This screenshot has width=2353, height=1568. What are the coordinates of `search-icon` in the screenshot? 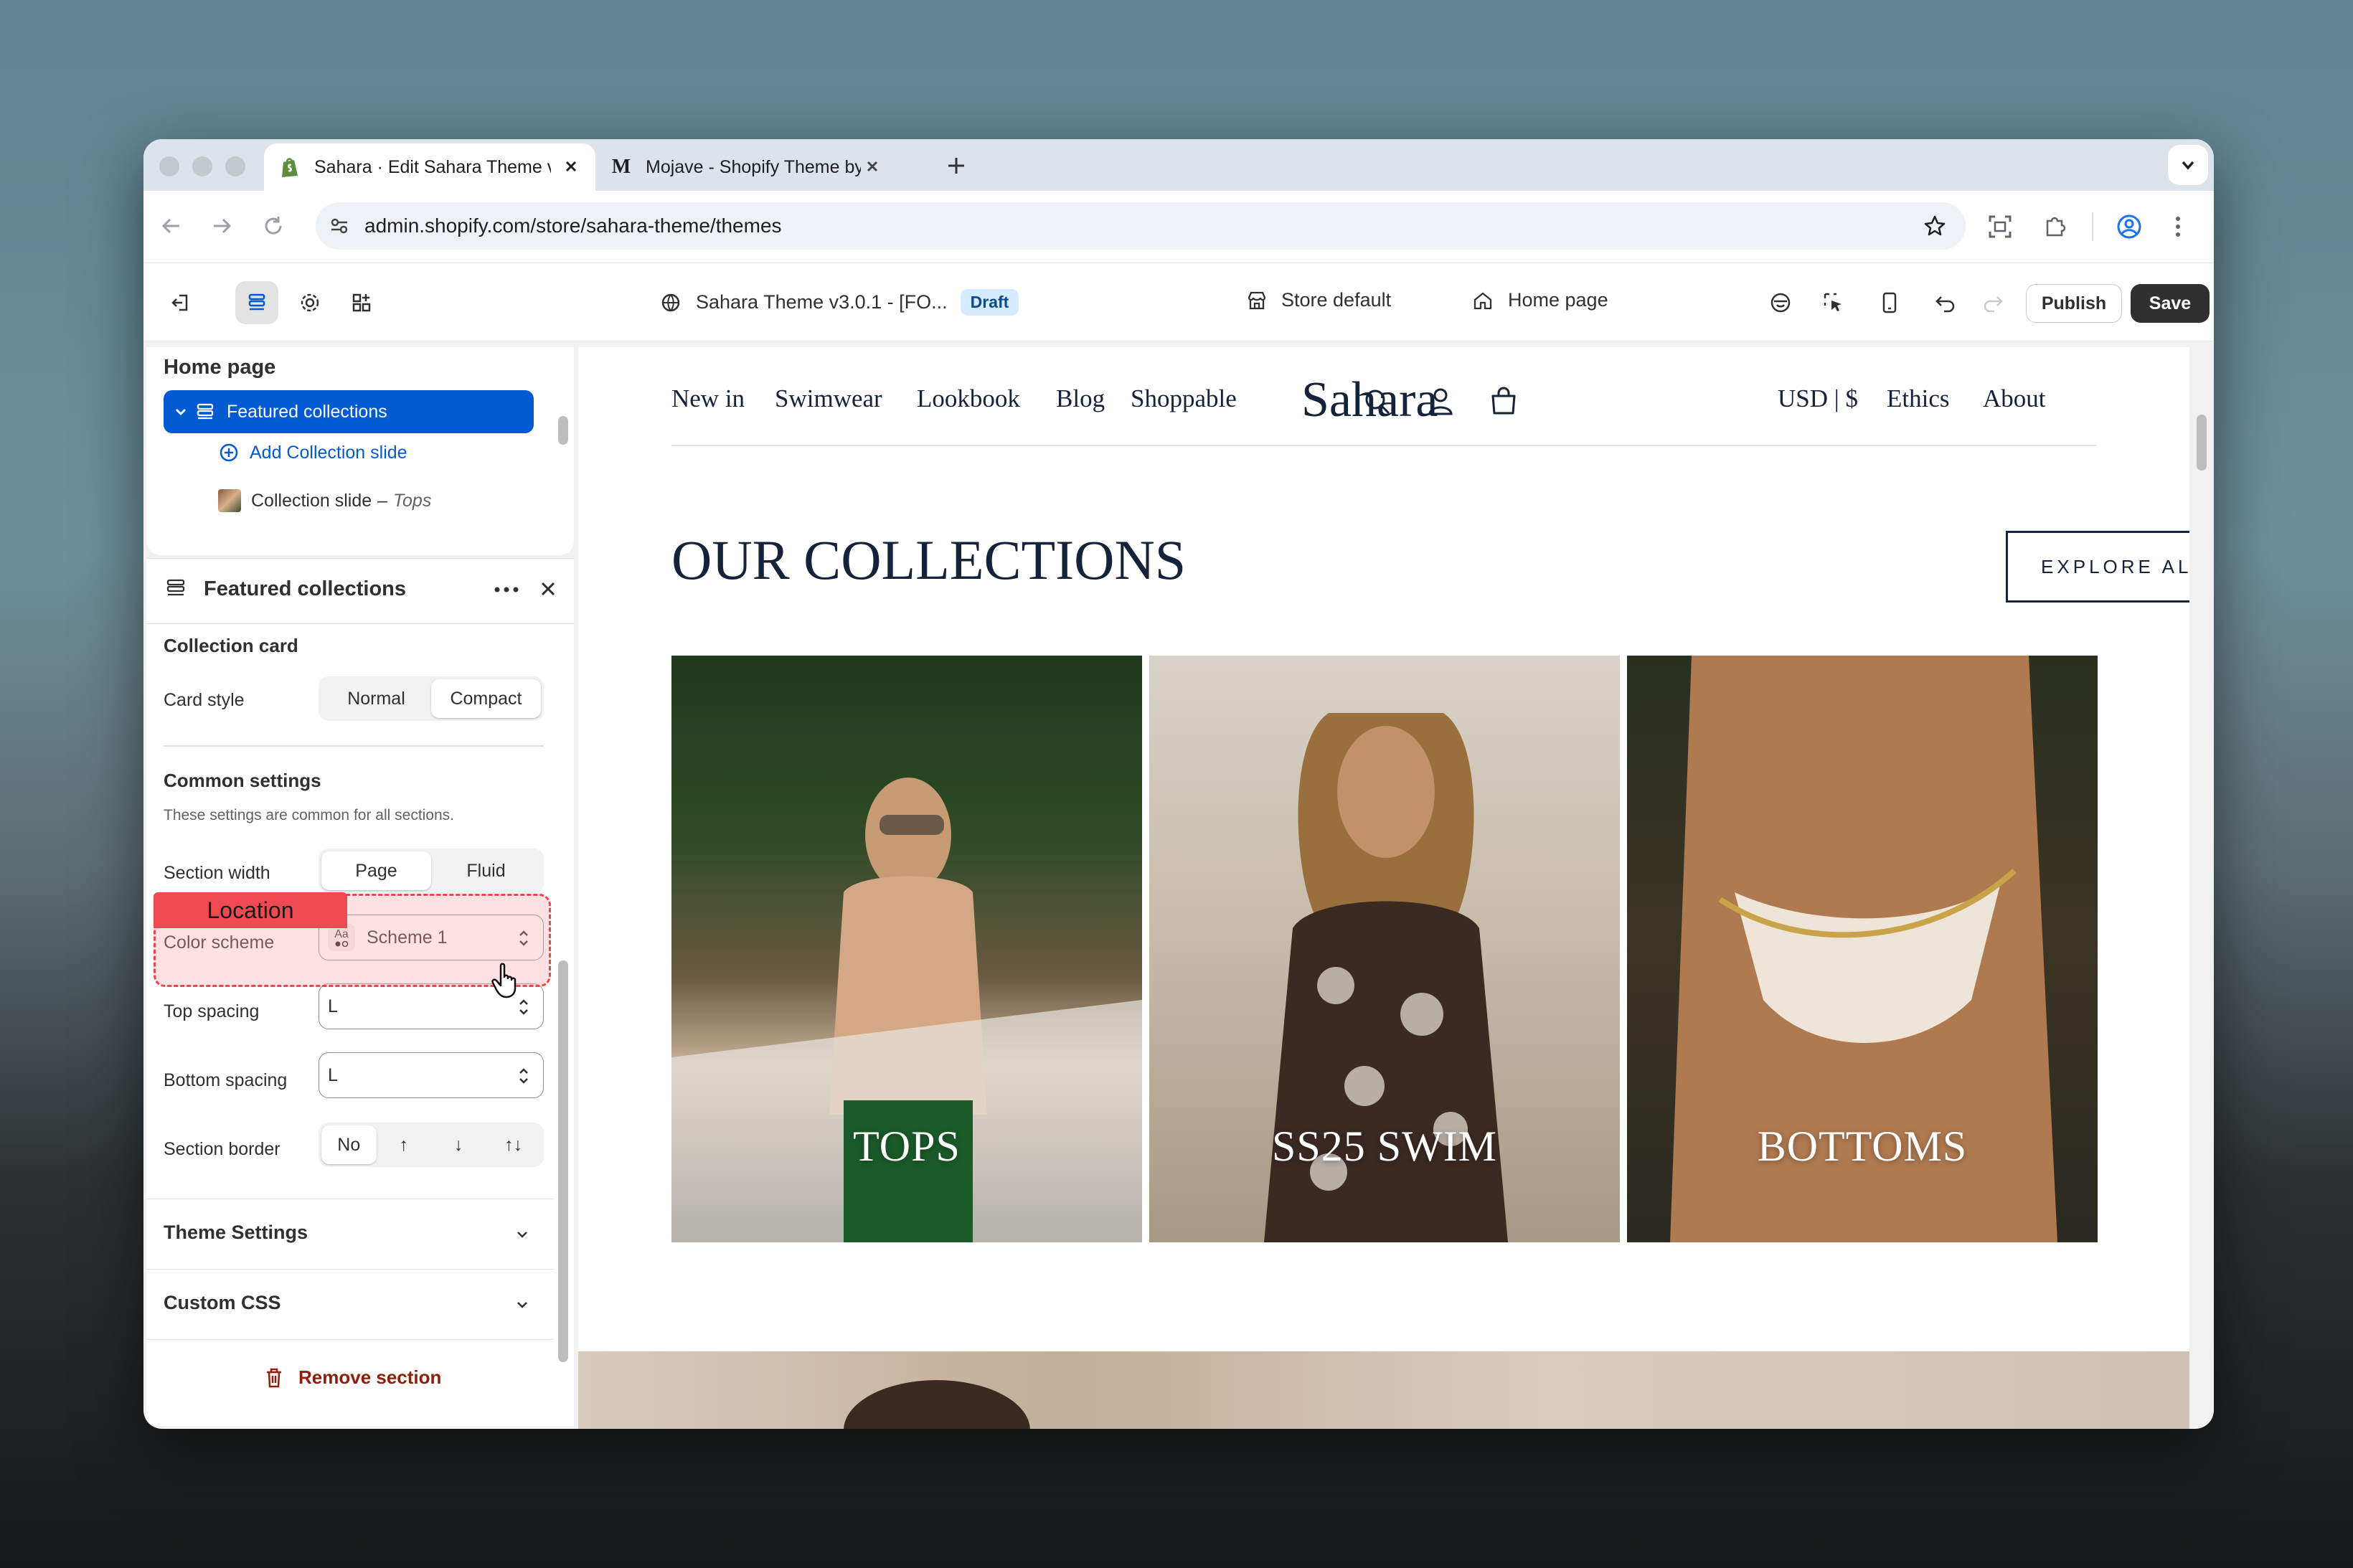 It's located at (1377, 402).